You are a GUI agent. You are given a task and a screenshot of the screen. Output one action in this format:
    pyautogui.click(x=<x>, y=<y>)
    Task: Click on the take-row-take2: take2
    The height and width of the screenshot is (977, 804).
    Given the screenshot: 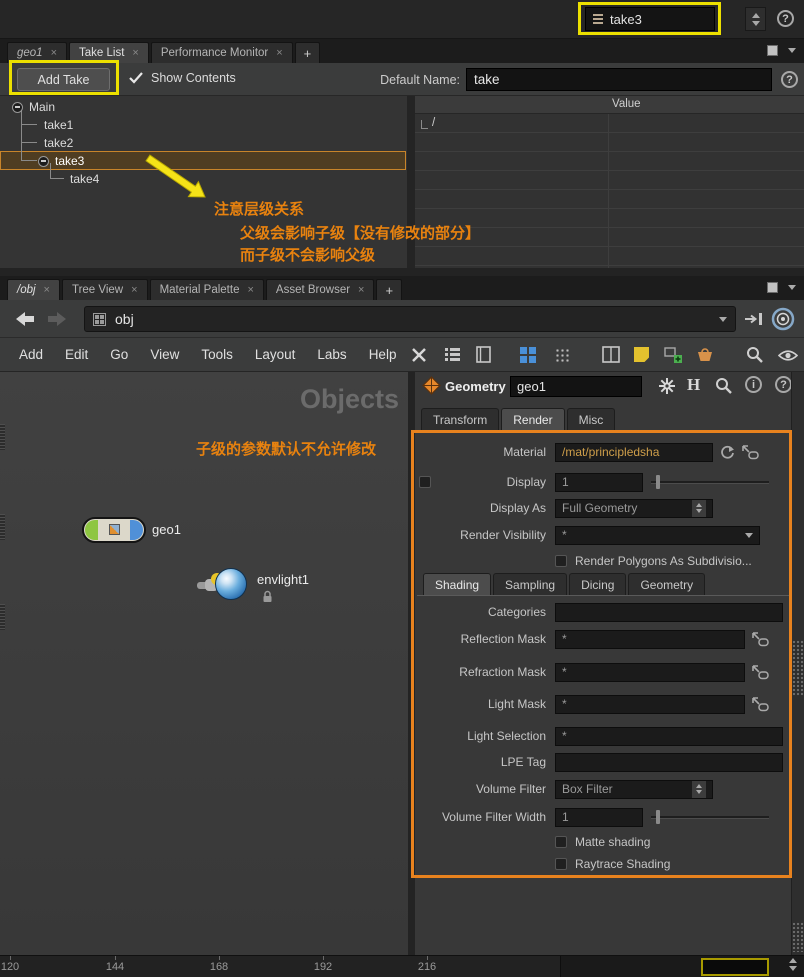 What is the action you would take?
    pyautogui.click(x=58, y=143)
    